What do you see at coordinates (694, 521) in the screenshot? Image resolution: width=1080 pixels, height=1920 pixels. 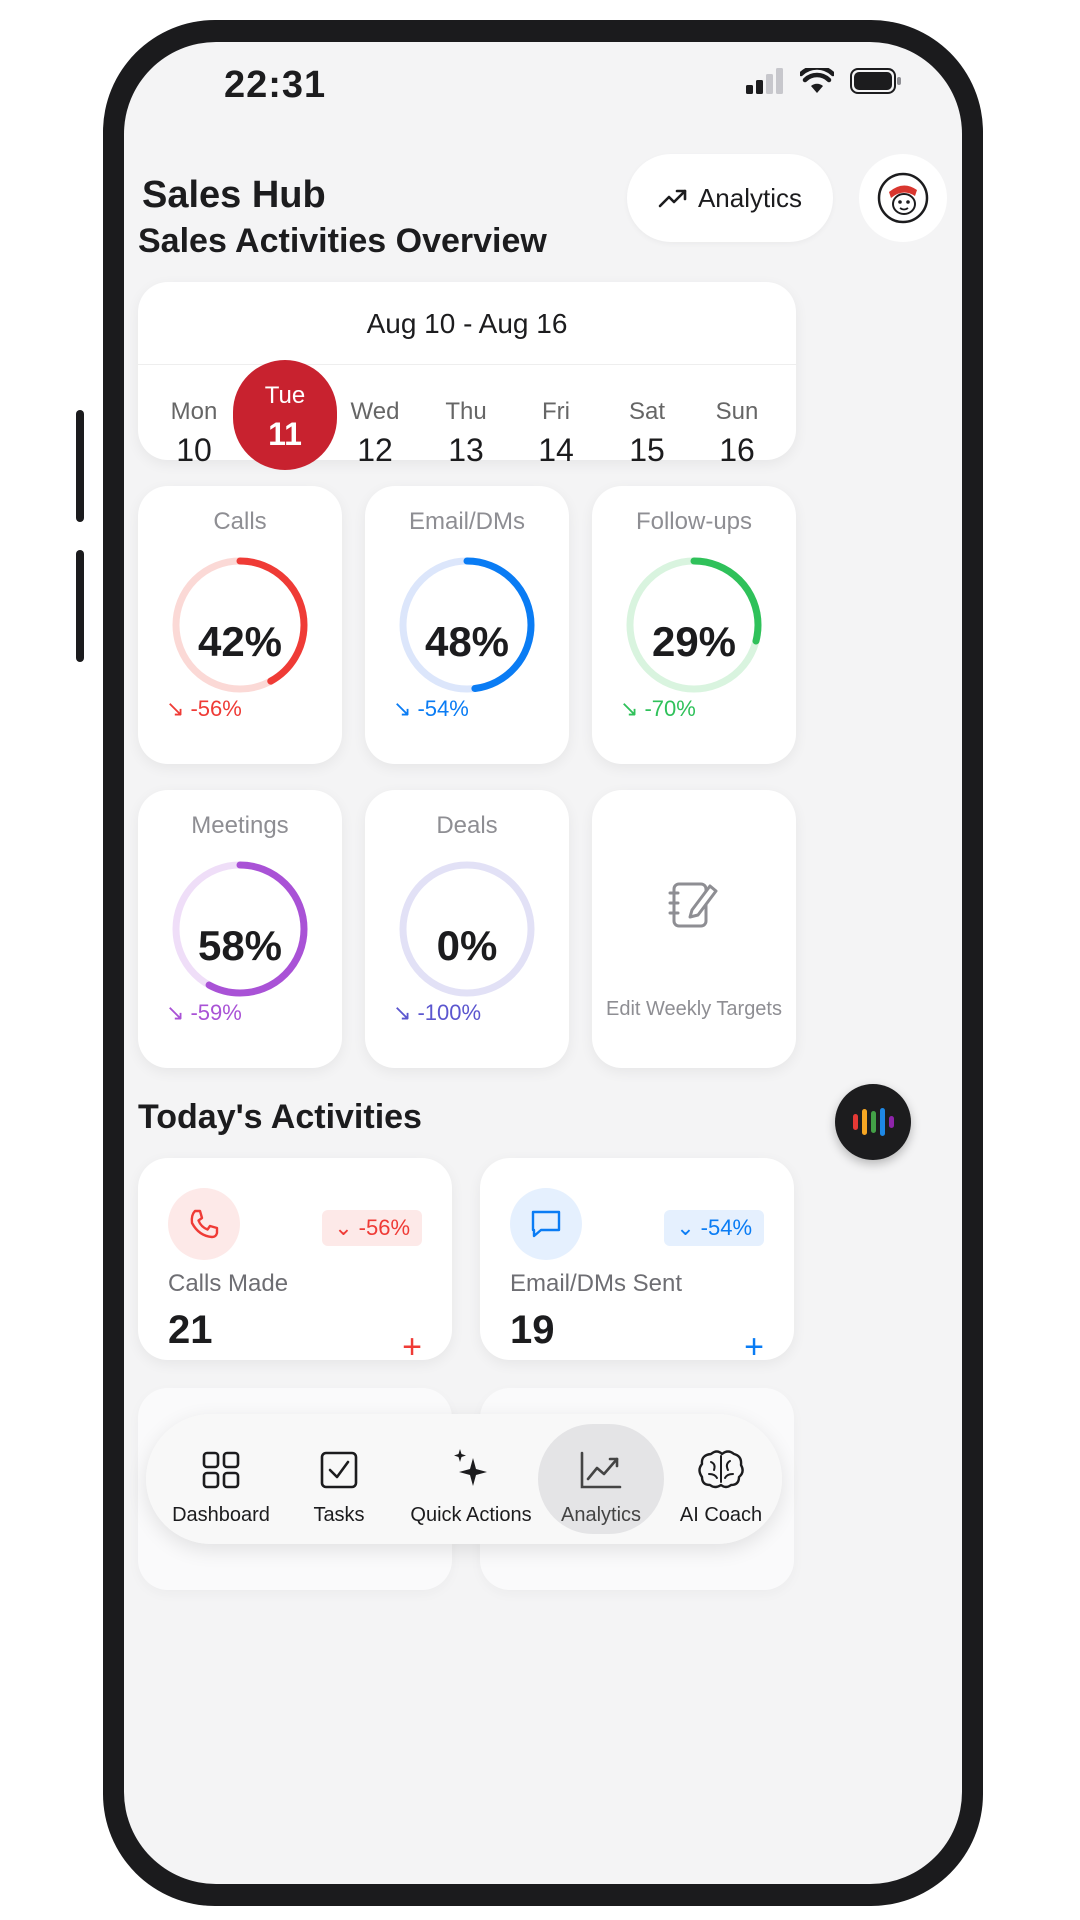 I see `metric-title: Follow-ups` at bounding box center [694, 521].